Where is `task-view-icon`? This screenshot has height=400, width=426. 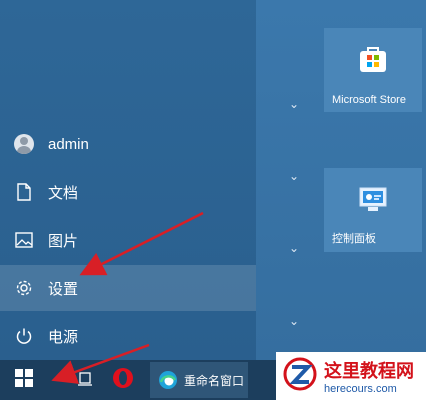
task-view-icon is located at coordinates (85, 380).